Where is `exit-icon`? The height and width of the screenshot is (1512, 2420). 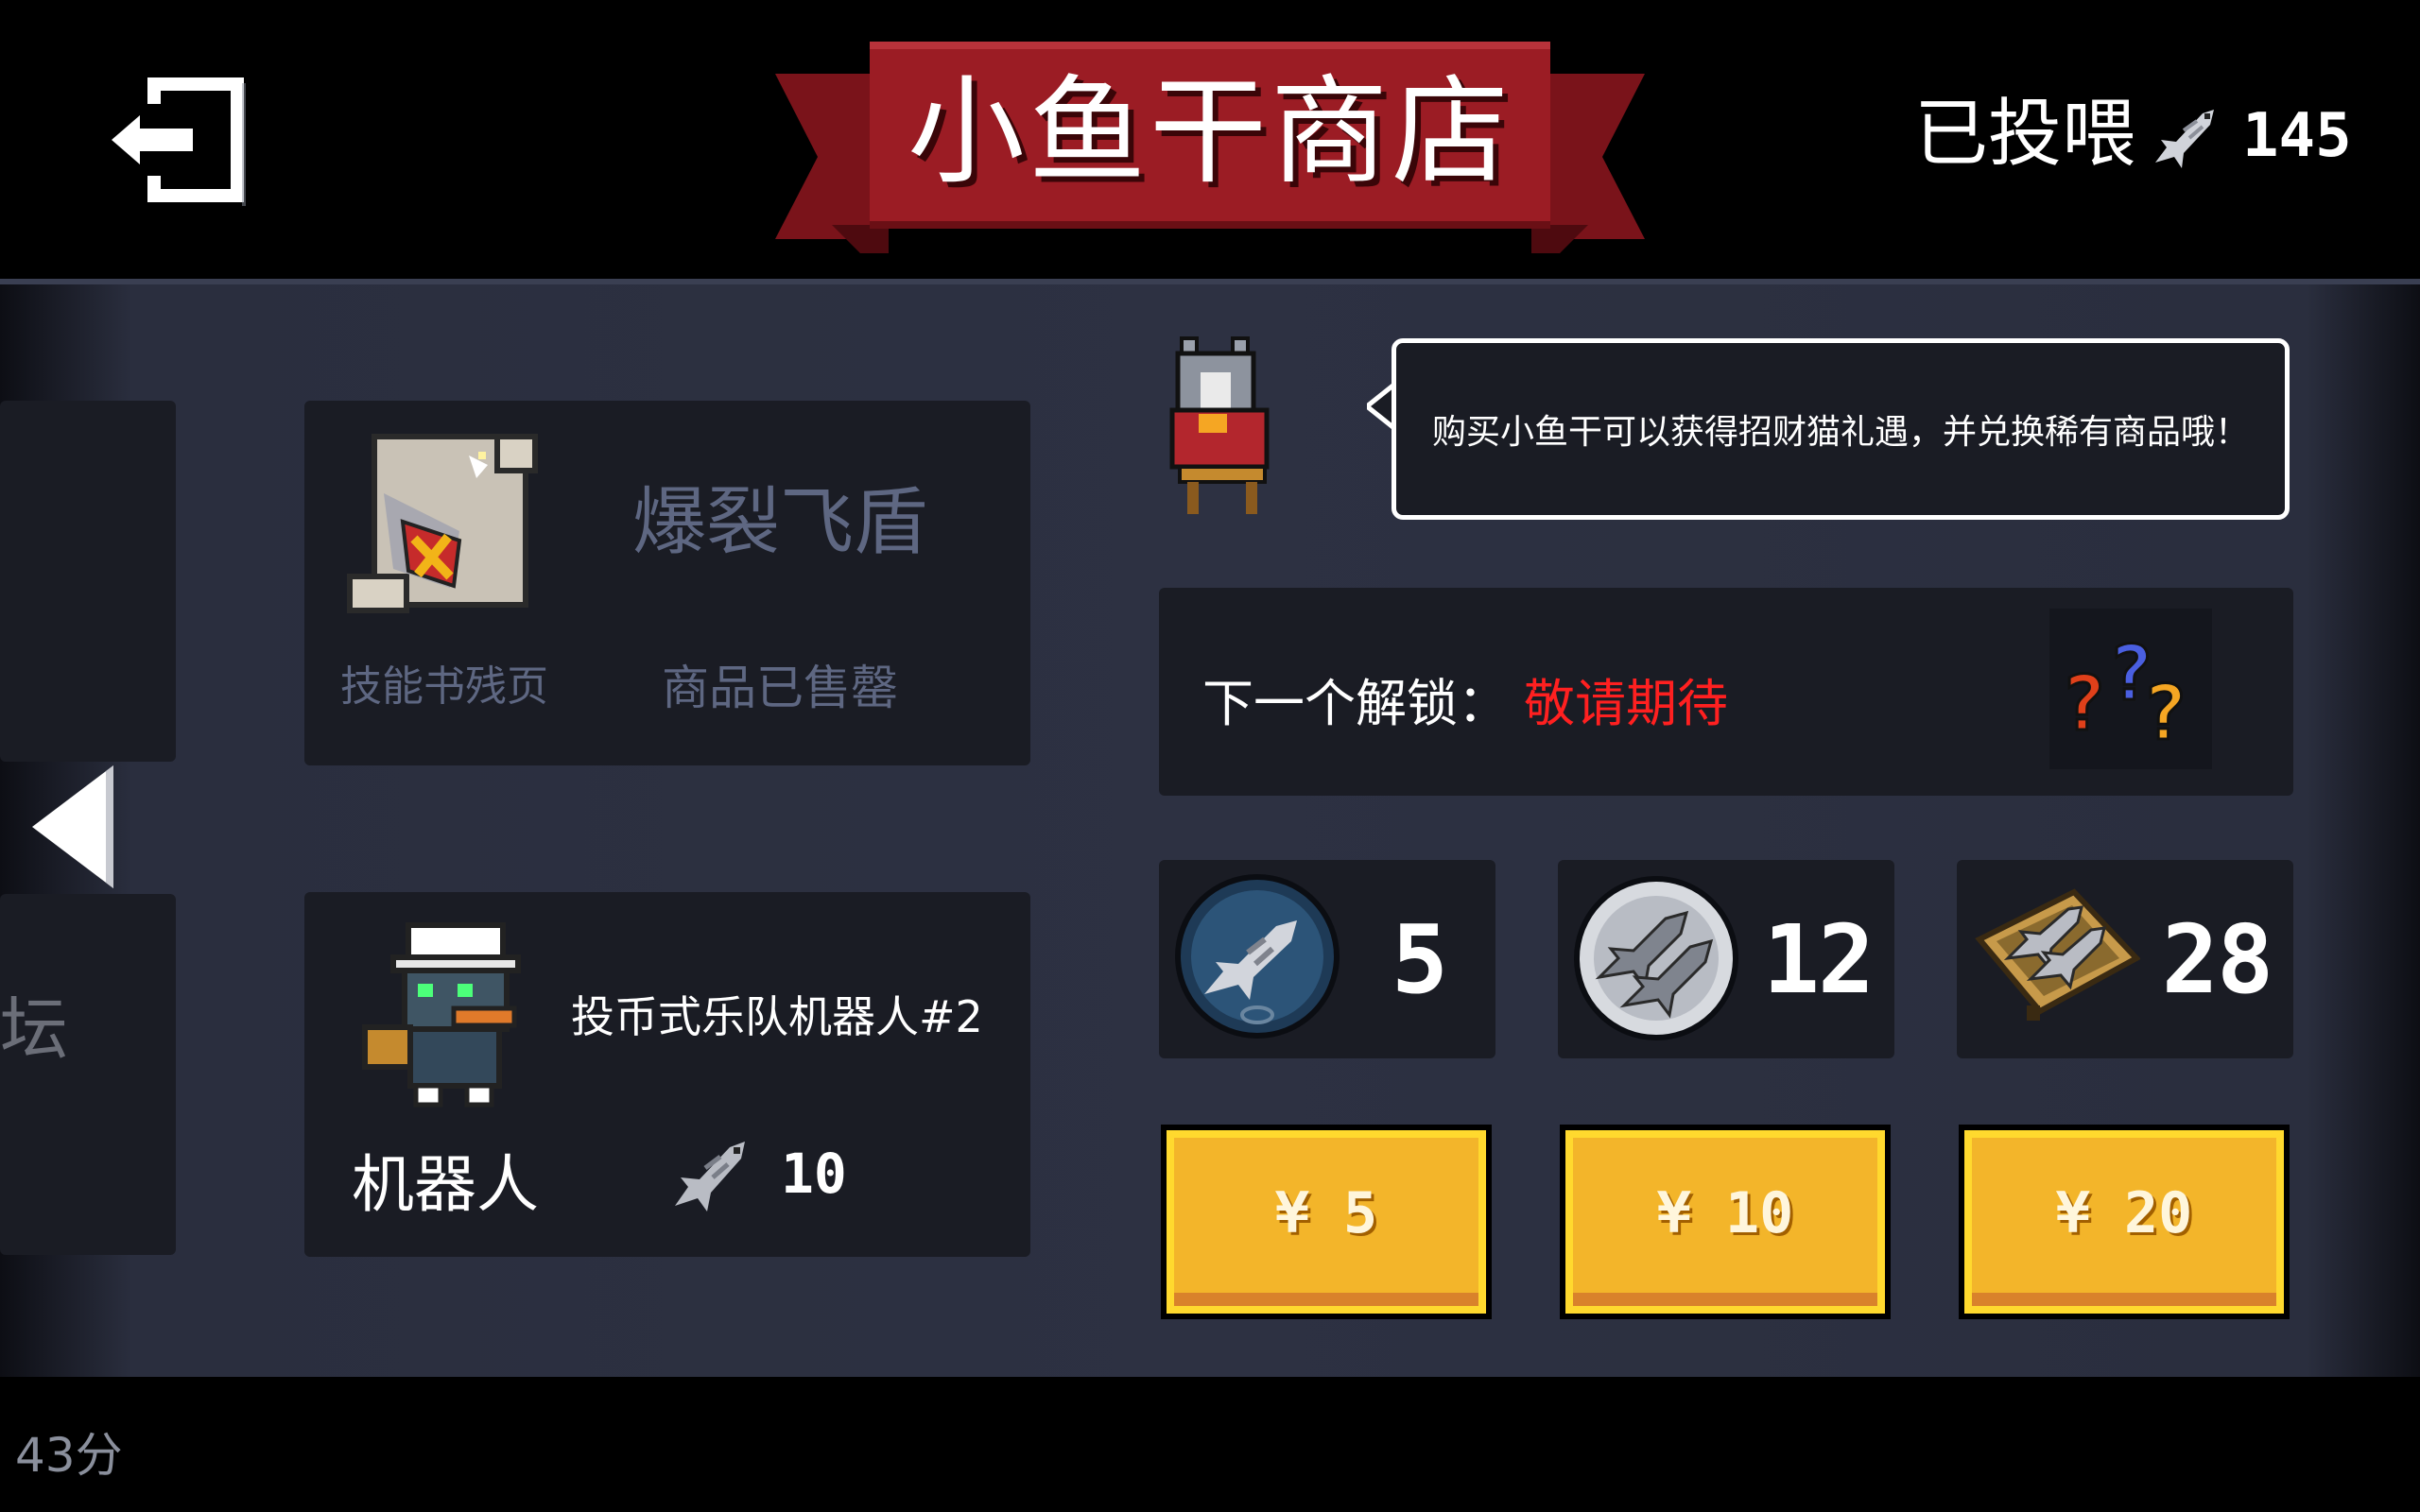 exit-icon is located at coordinates (179, 143).